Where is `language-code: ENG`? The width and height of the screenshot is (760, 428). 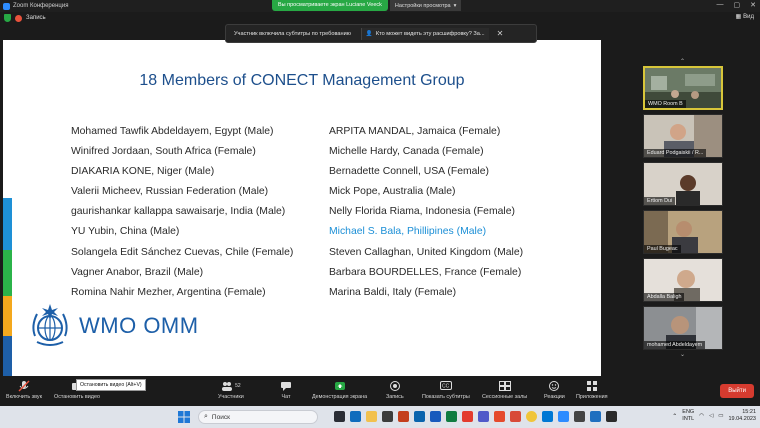 language-code: ENG is located at coordinates (688, 412).